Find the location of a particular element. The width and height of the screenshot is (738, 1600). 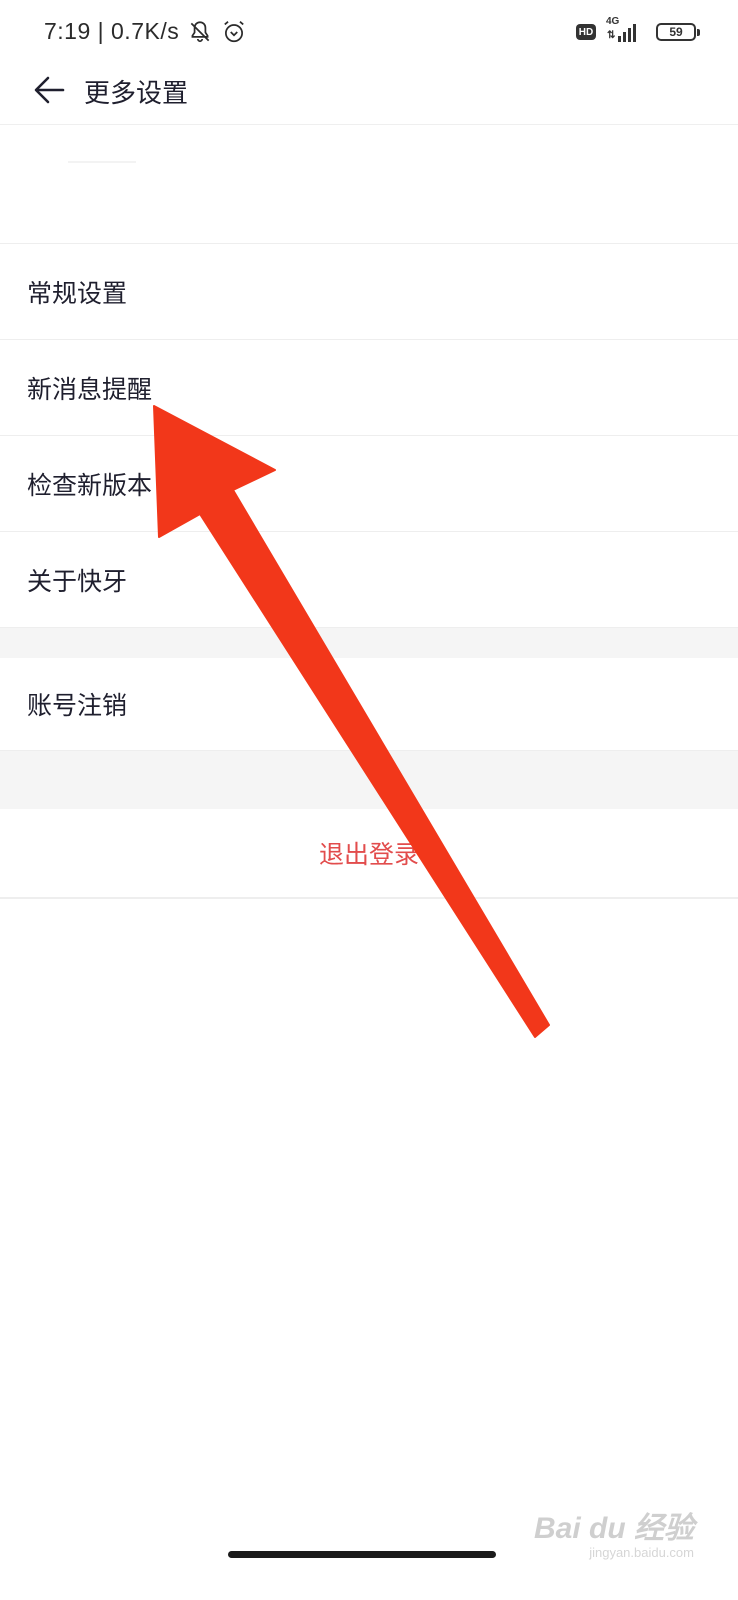

signal-icon: 4G ⇅ is located at coordinates (626, 30).